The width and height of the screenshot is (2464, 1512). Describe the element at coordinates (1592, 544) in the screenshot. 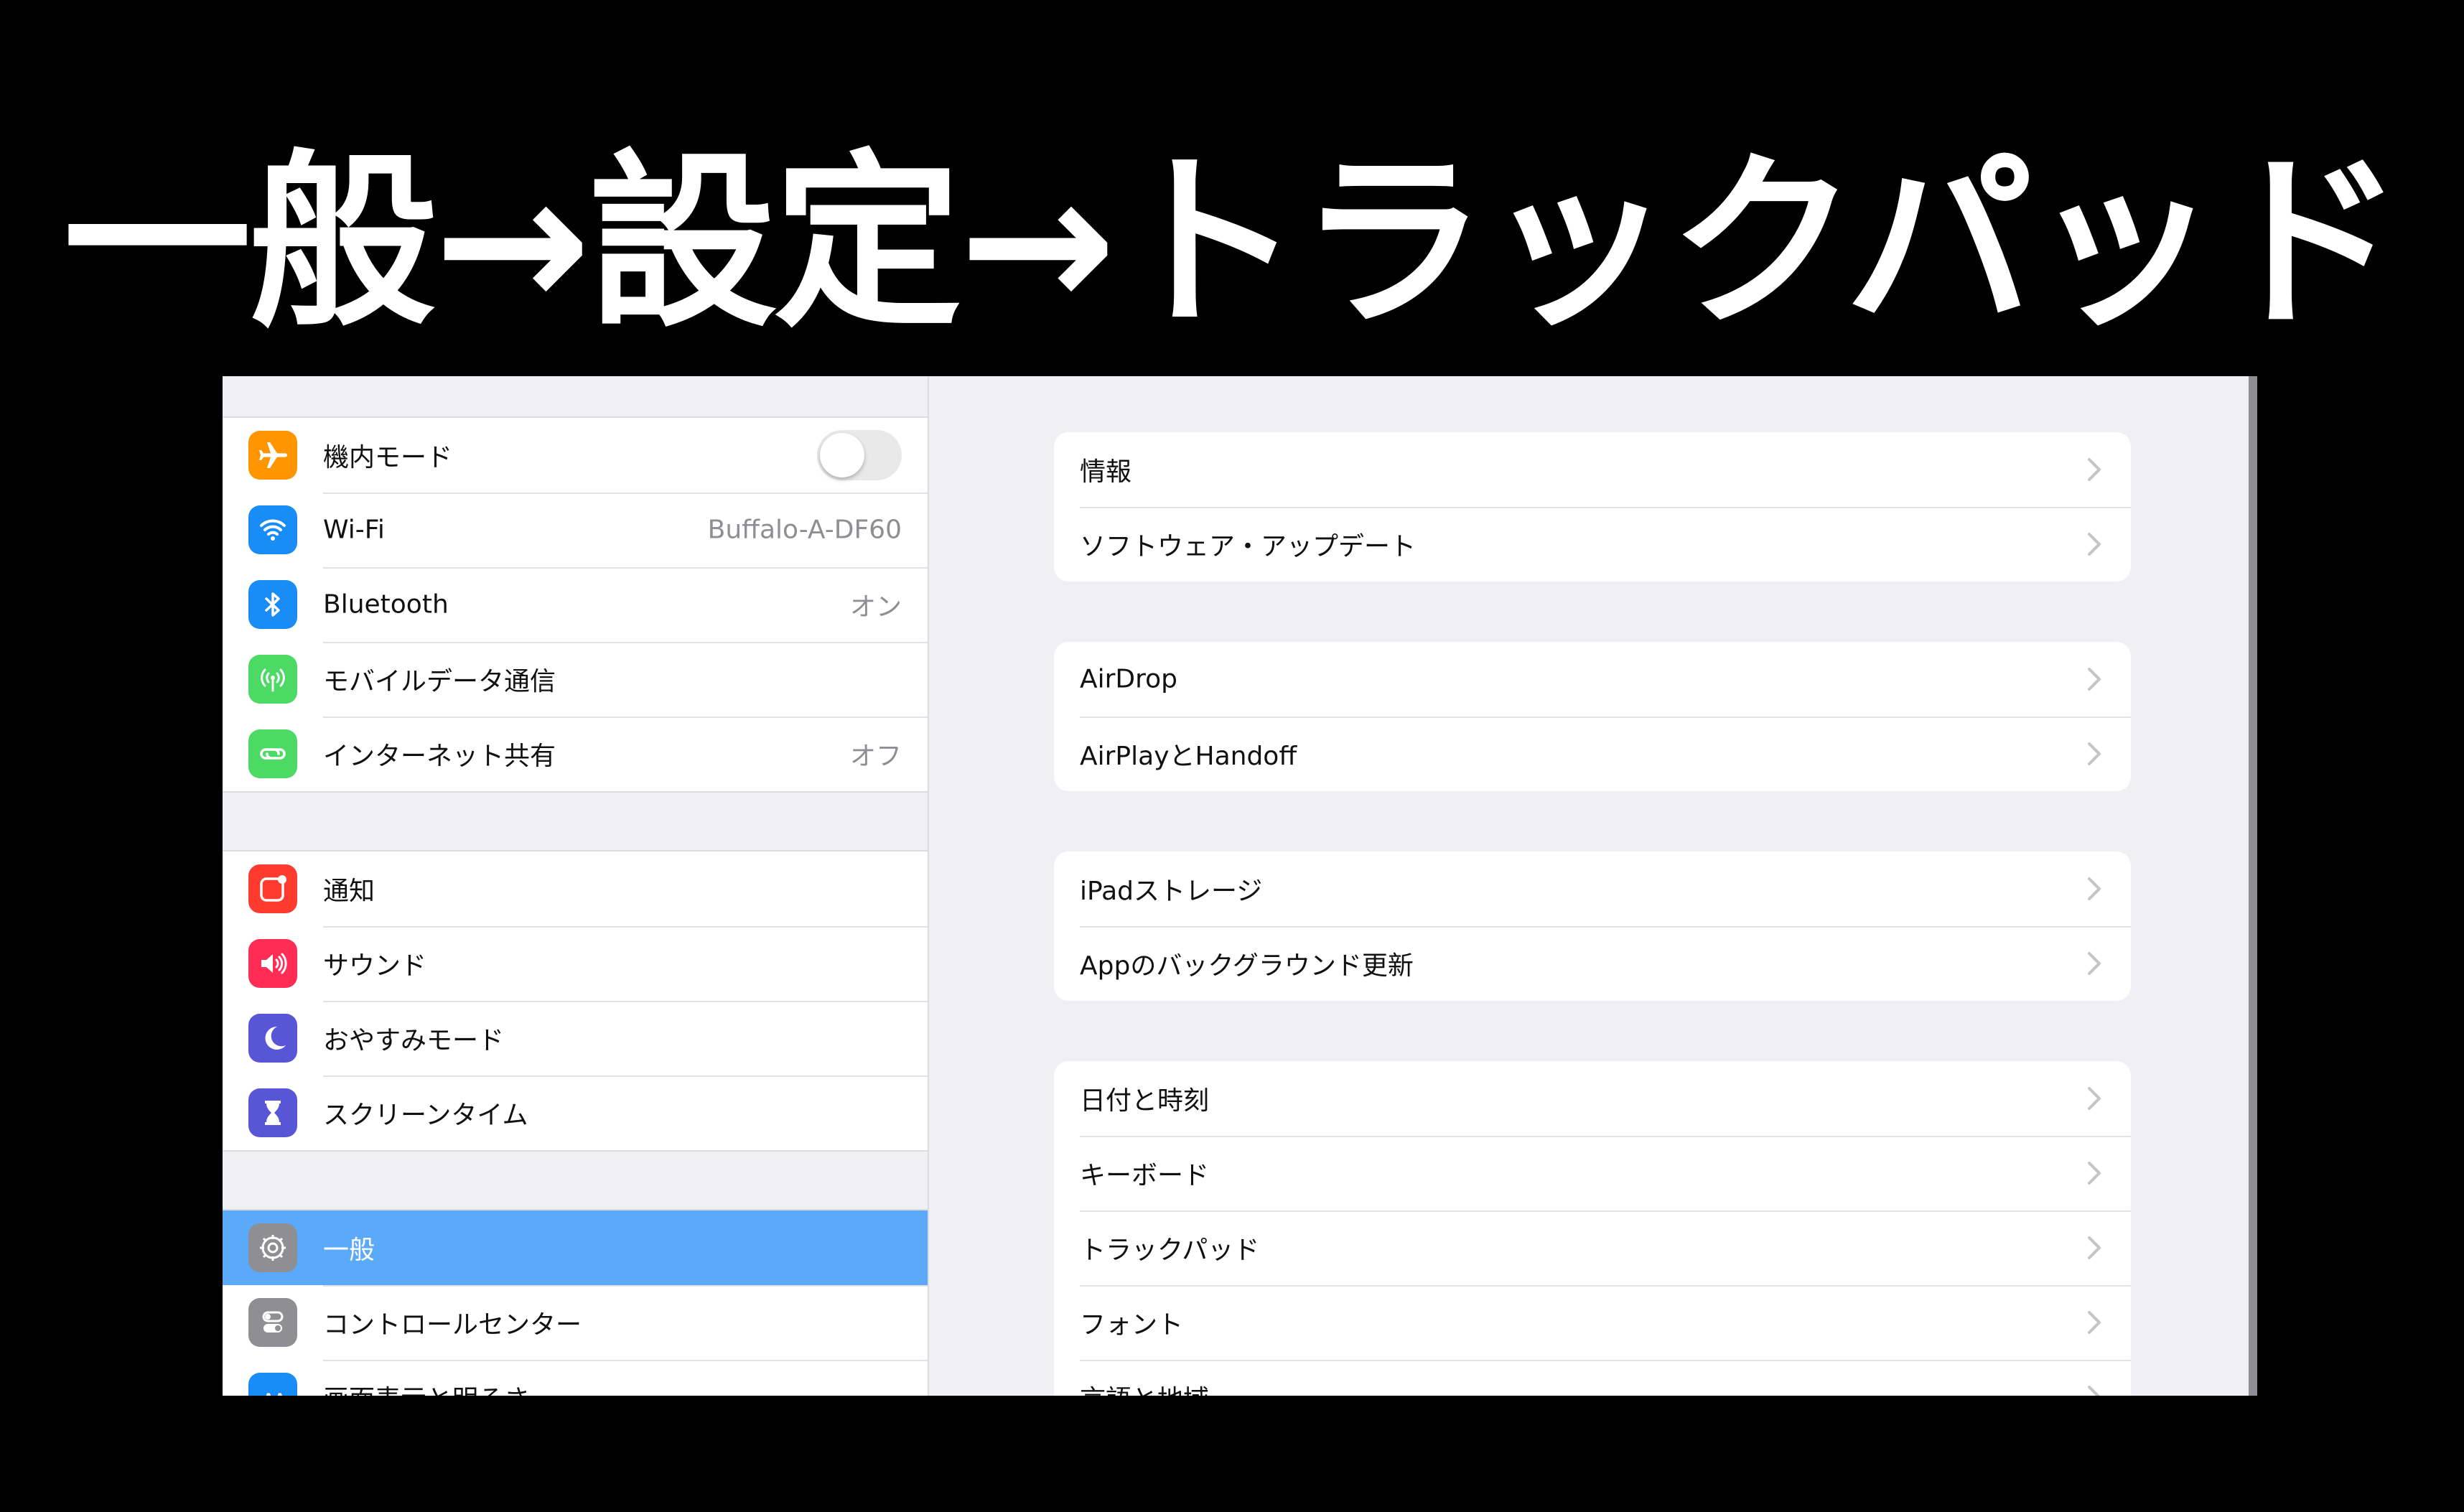

I see `detail-item-software-update: ソフトウェア・アップデート` at that location.